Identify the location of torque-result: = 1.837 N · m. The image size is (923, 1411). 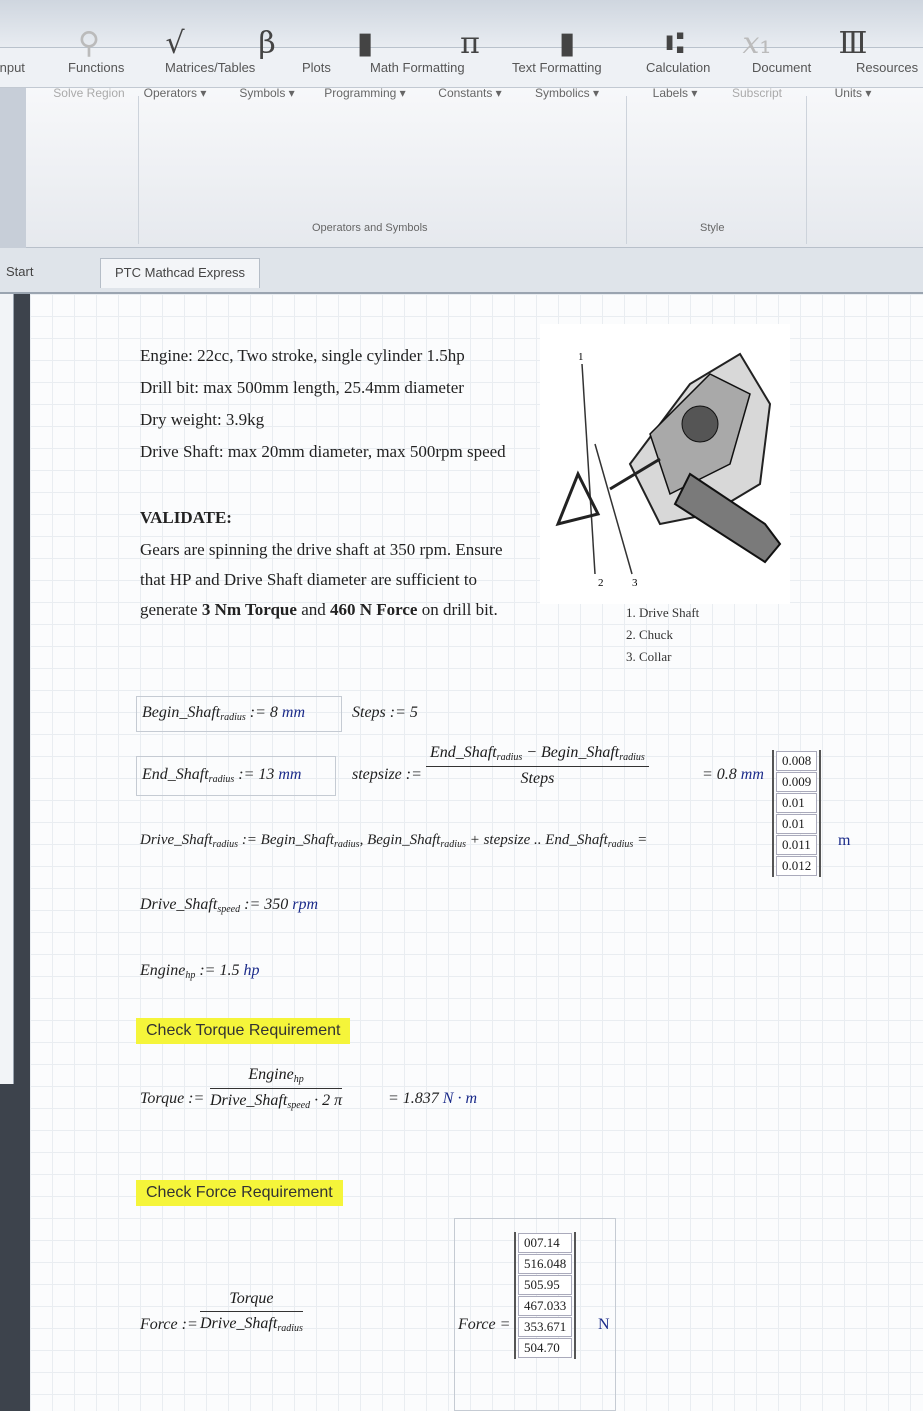
(433, 1098).